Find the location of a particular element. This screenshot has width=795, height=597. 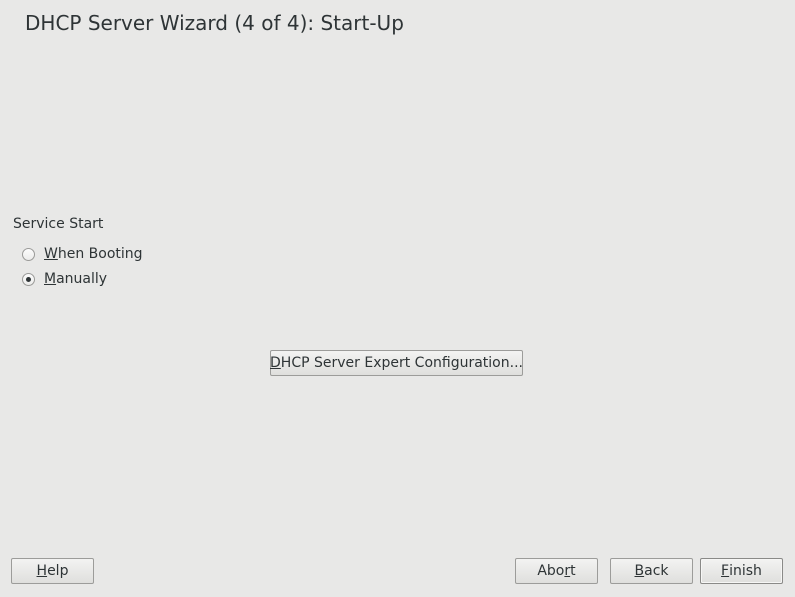

abort-button: Abo r t is located at coordinates (556, 571).